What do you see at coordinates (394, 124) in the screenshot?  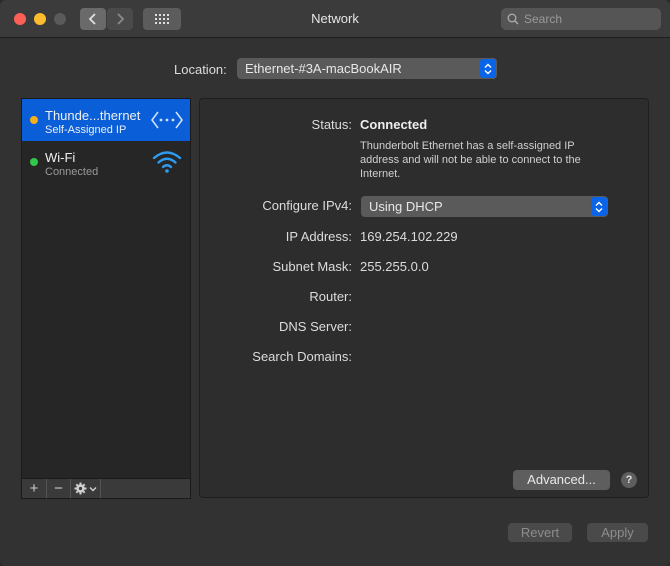 I see `status-value: Connected` at bounding box center [394, 124].